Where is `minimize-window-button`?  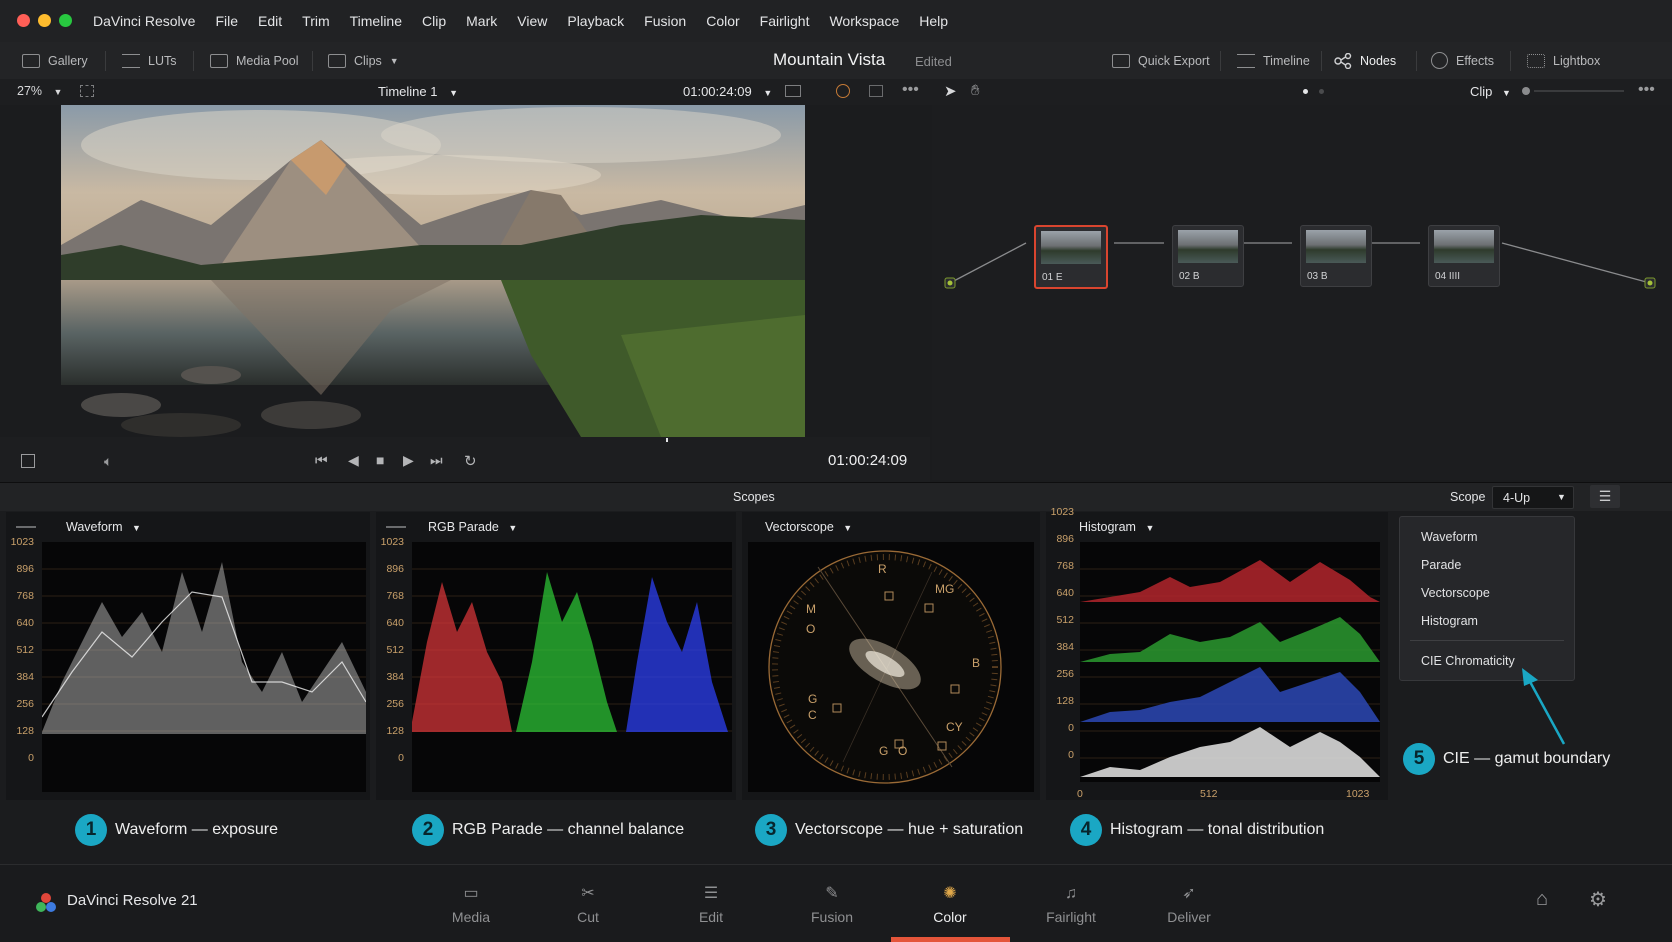
minimize-window-button is located at coordinates (44, 20).